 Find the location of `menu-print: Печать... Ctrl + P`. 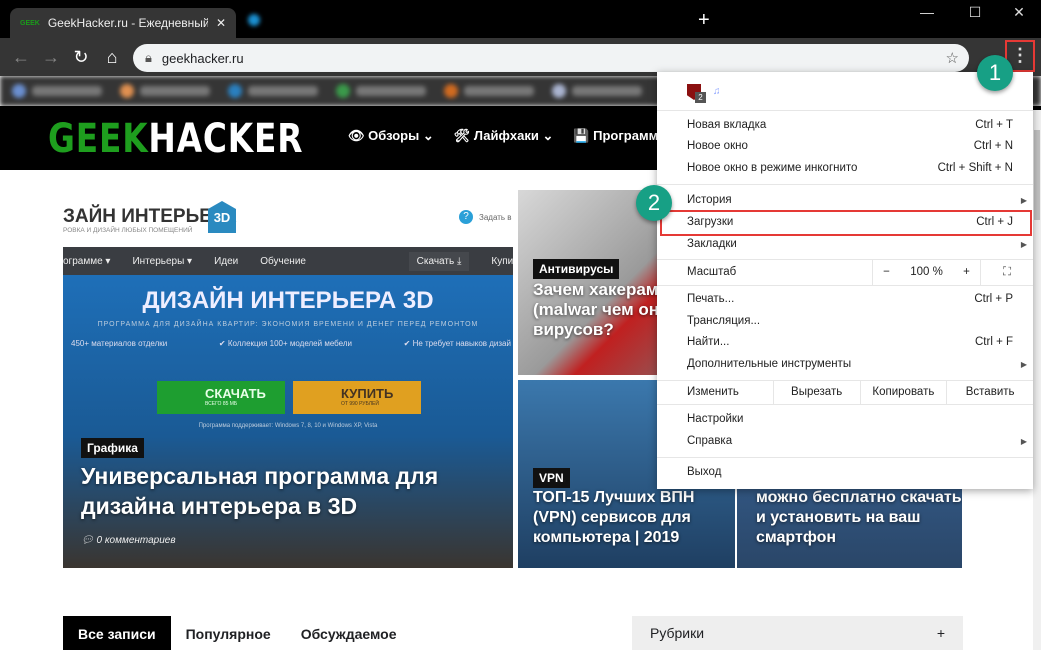

menu-print: Печать... Ctrl + P is located at coordinates (850, 299).